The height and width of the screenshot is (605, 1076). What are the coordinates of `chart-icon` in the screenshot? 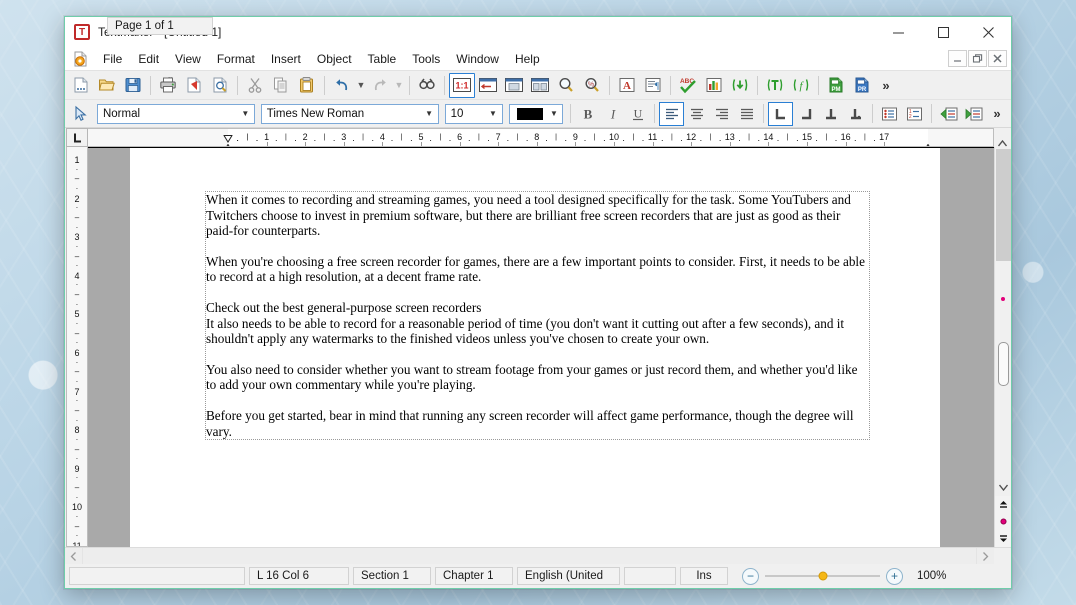 It's located at (714, 85).